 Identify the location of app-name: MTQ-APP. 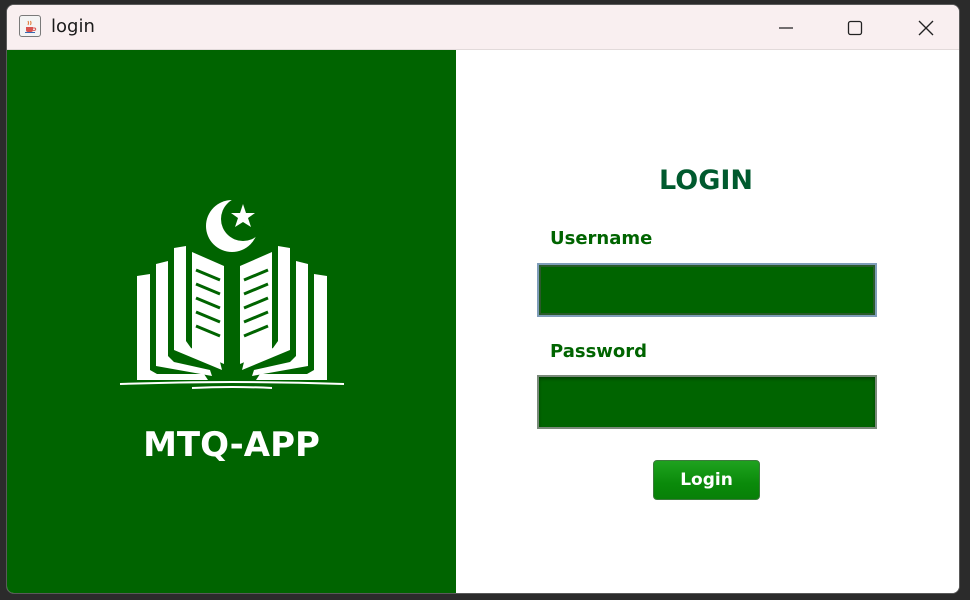
(231, 445).